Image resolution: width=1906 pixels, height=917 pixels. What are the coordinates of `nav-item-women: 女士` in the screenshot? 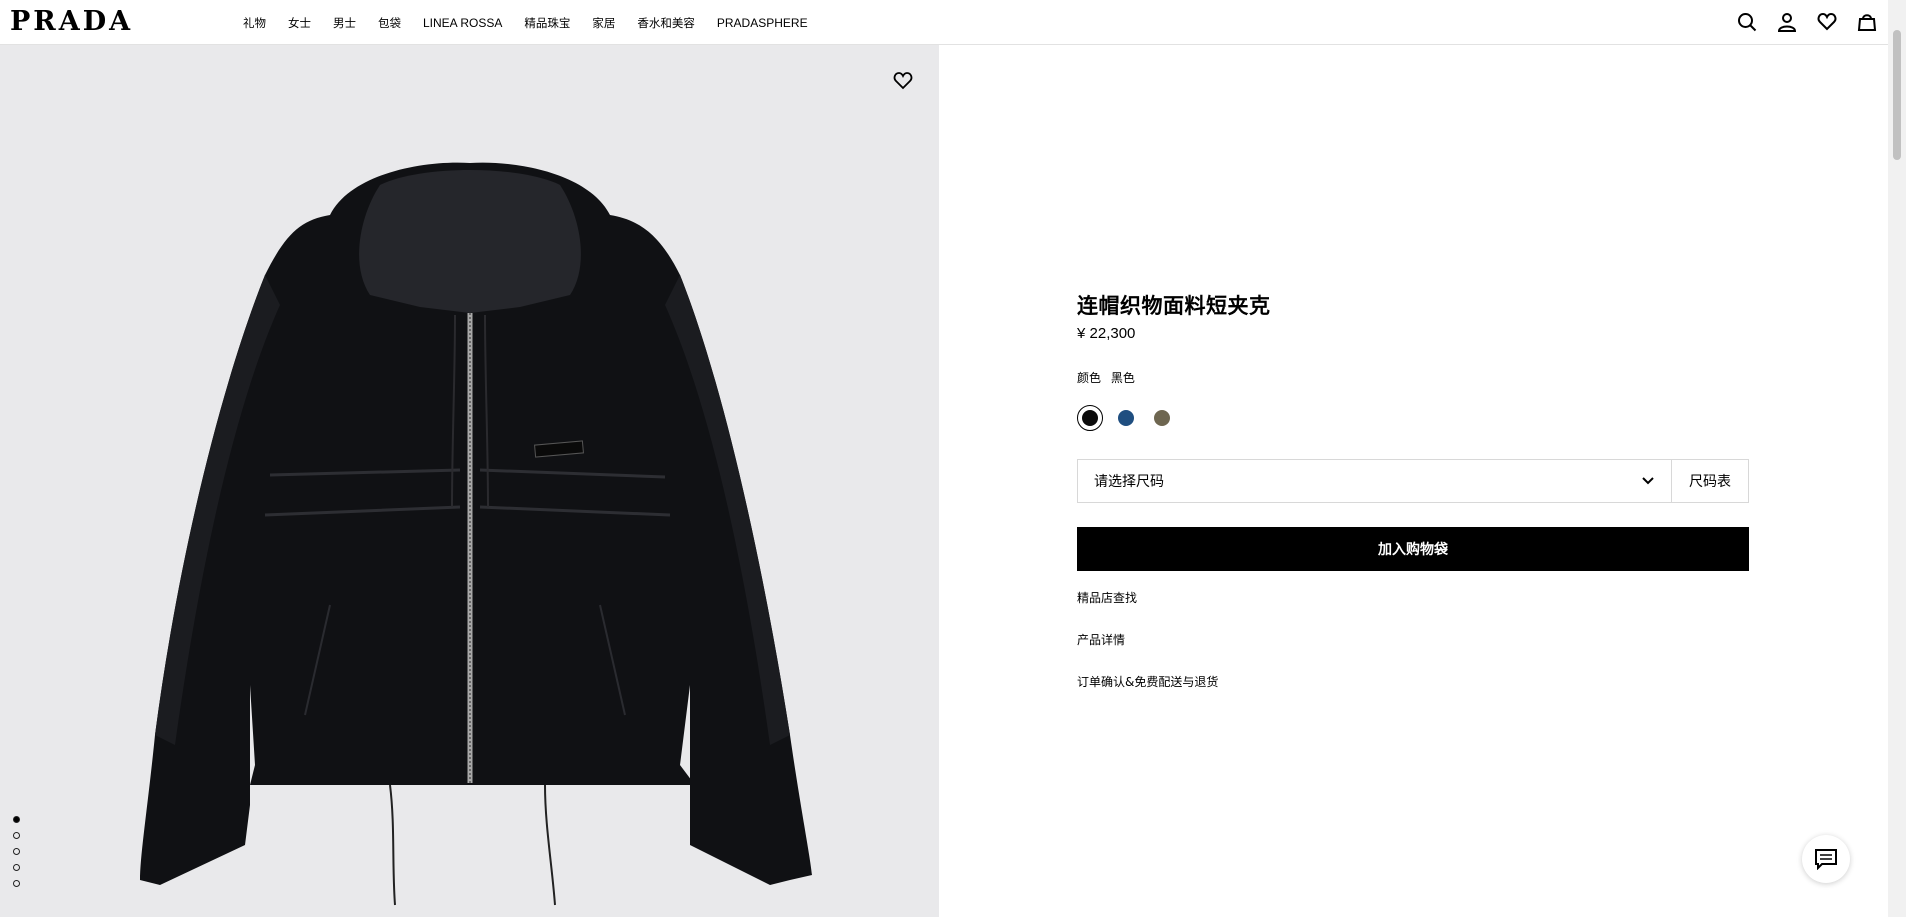 It's located at (299, 23).